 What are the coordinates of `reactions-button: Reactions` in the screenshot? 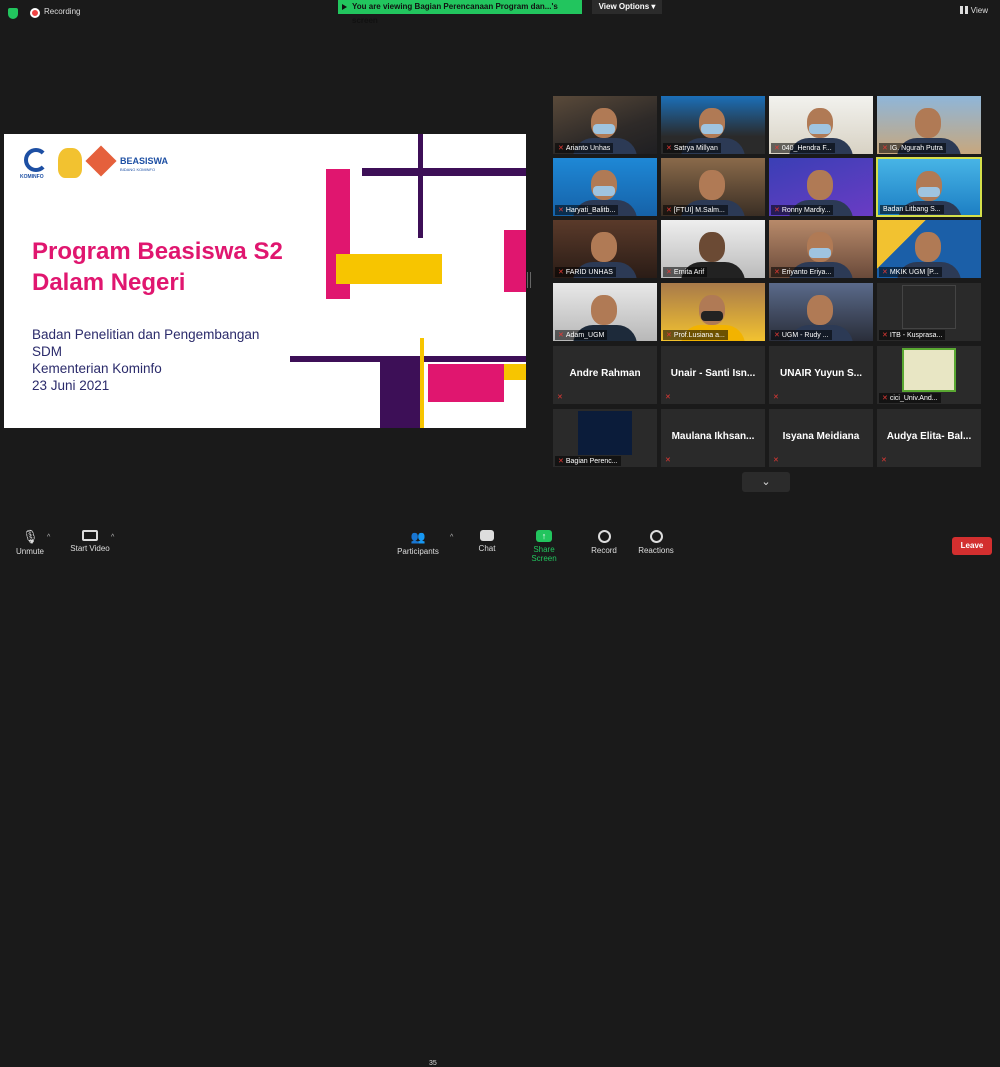 It's located at (656, 542).